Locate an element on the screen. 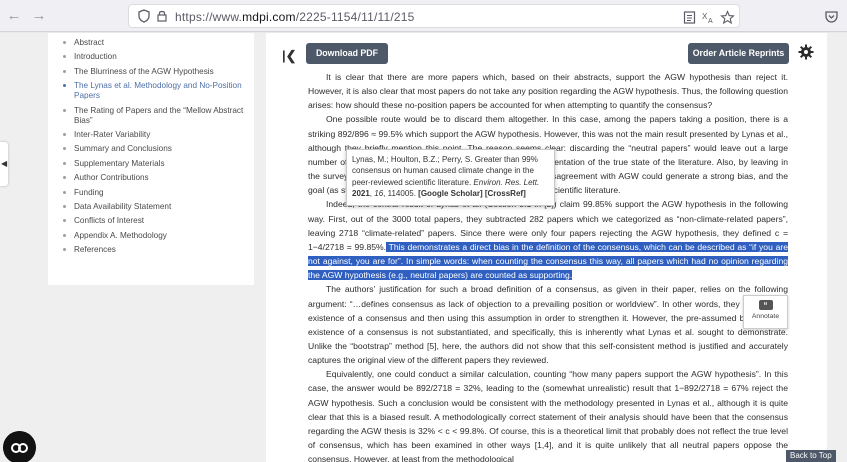 The width and height of the screenshot is (847, 462). toc-item: Supplementary Materials is located at coordinates (151, 164).